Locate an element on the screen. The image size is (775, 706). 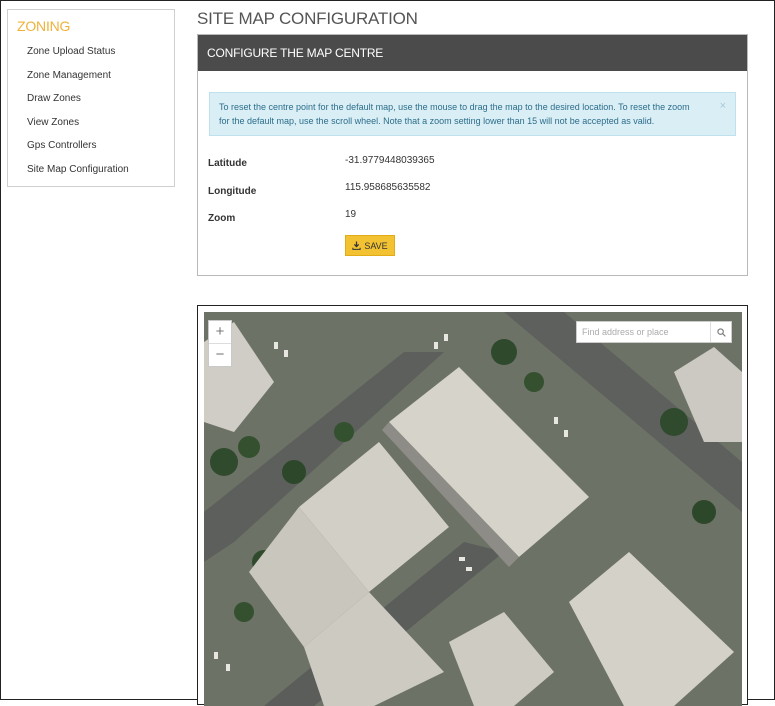
save-button-label: SAVE is located at coordinates (376, 245).